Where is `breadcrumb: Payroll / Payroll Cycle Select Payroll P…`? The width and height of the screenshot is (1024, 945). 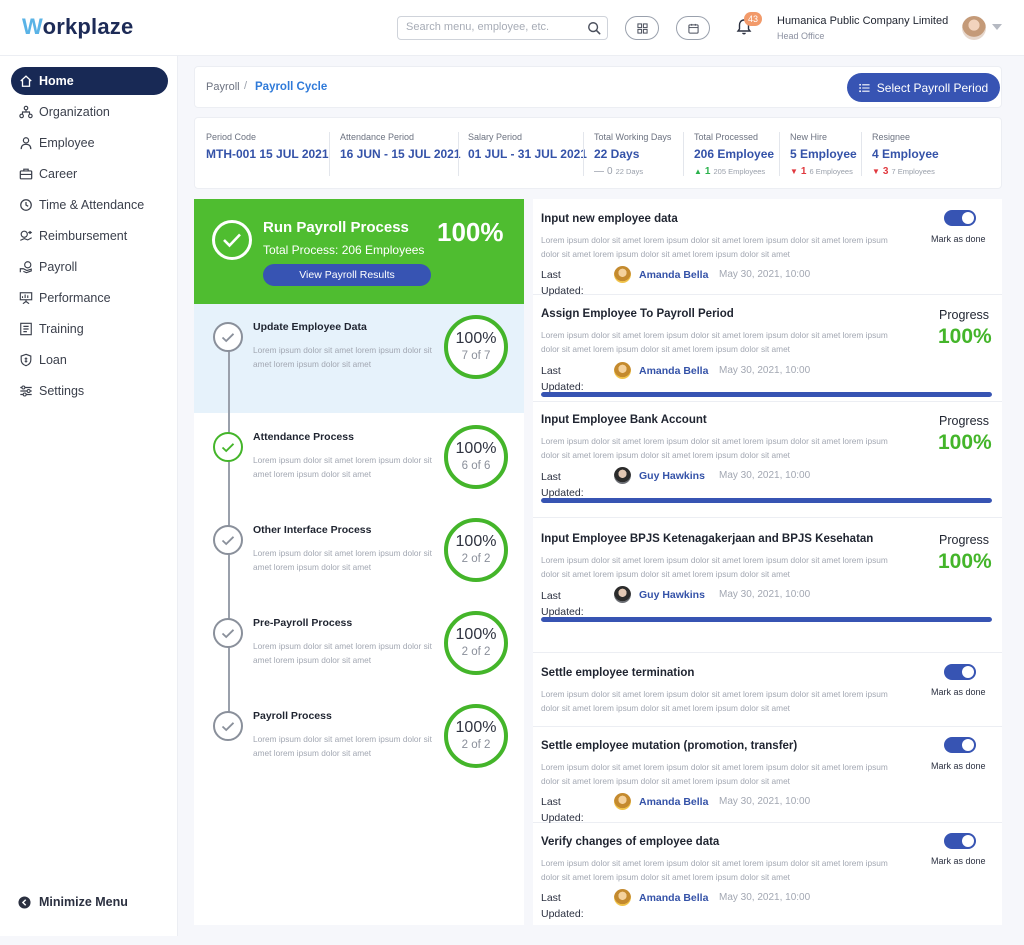 breadcrumb: Payroll / Payroll Cycle Select Payroll P… is located at coordinates (598, 87).